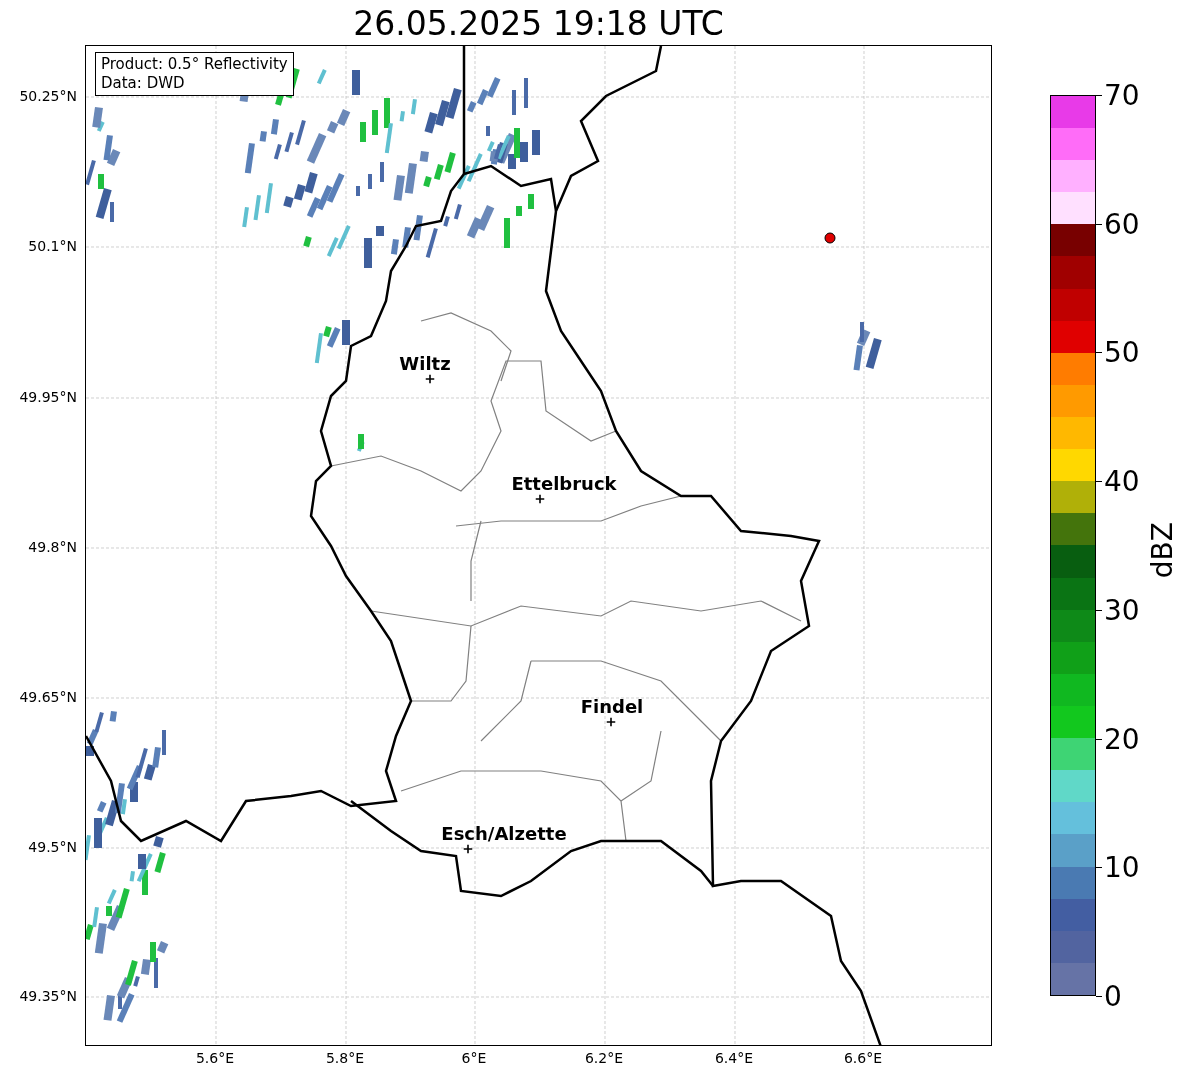 The height and width of the screenshot is (1081, 1184). I want to click on colorbar-tick-label: 0, so click(1113, 996).